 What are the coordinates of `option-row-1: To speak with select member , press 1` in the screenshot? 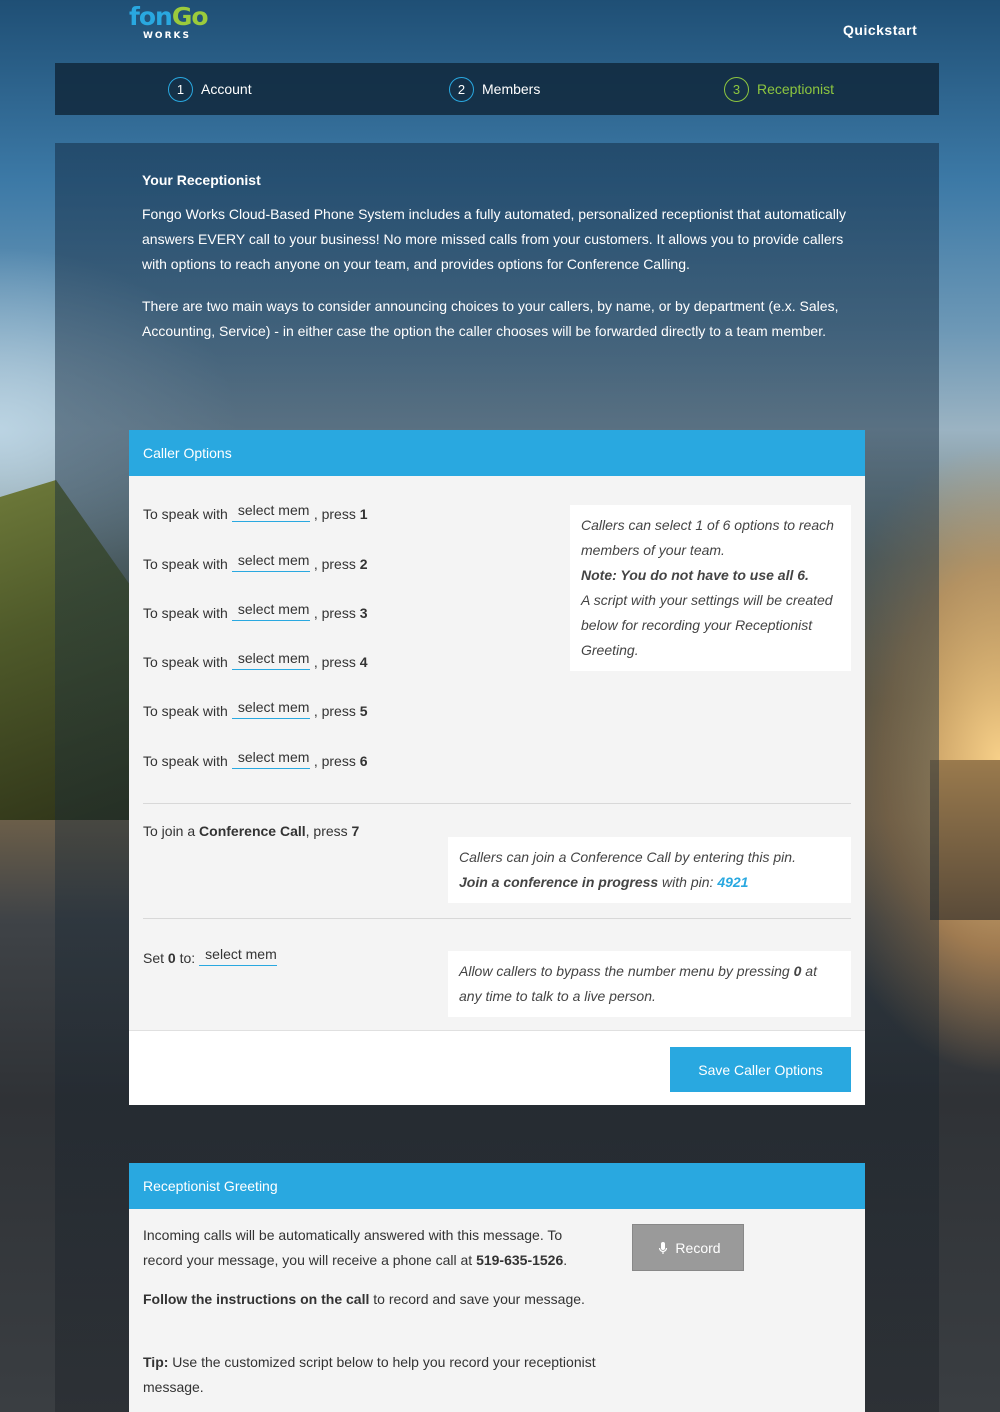 It's located at (255, 510).